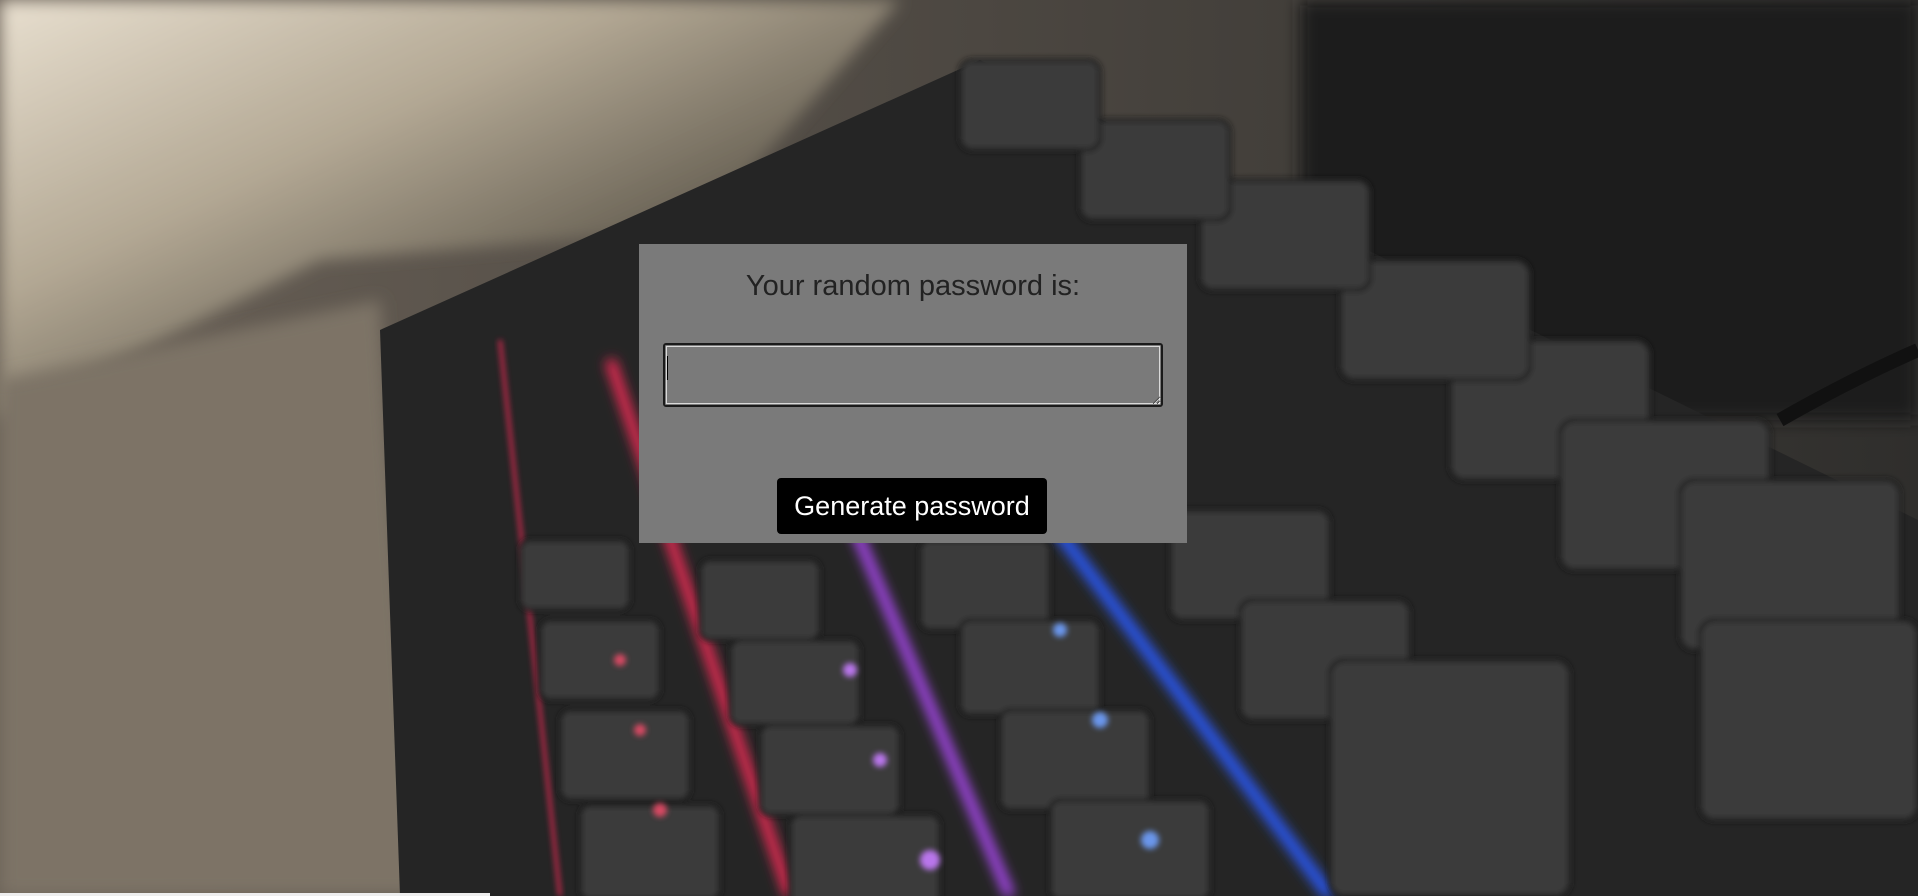 The image size is (1918, 896). I want to click on generate-password-button: Generate password, so click(912, 506).